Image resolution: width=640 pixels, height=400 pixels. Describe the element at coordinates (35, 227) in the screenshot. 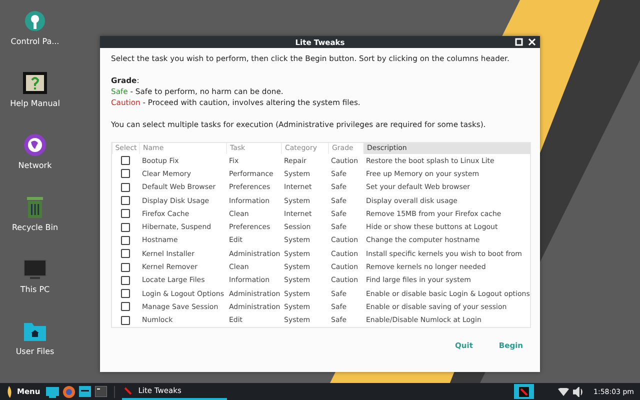

I see `desktop-icon-label: Recycle Bin` at that location.